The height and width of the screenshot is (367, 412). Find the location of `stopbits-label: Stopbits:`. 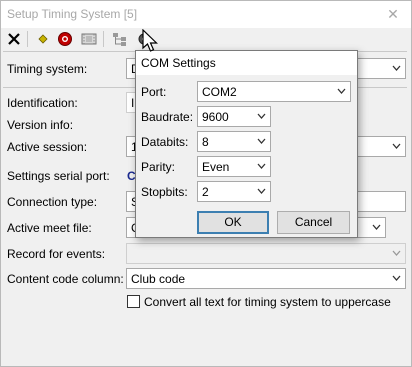

stopbits-label: Stopbits: is located at coordinates (164, 192).